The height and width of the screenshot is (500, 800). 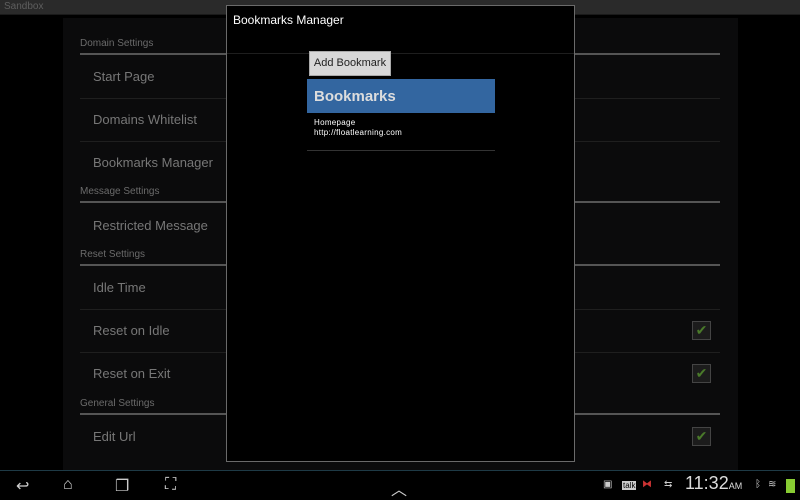 I want to click on system-bar: ↩ ⌂ ❐ ⛶ ︿, so click(x=400, y=485).